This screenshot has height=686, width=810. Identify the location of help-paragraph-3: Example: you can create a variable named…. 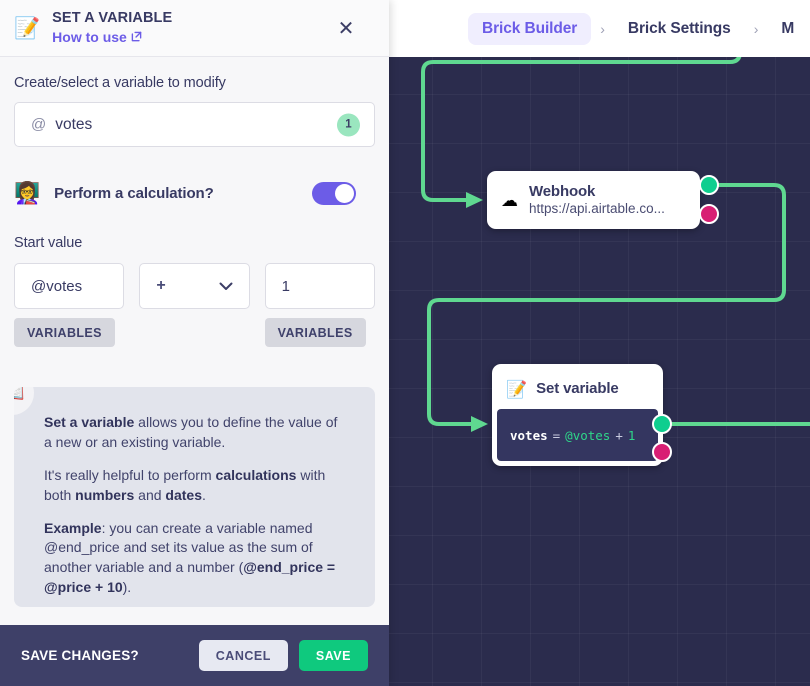
(195, 559).